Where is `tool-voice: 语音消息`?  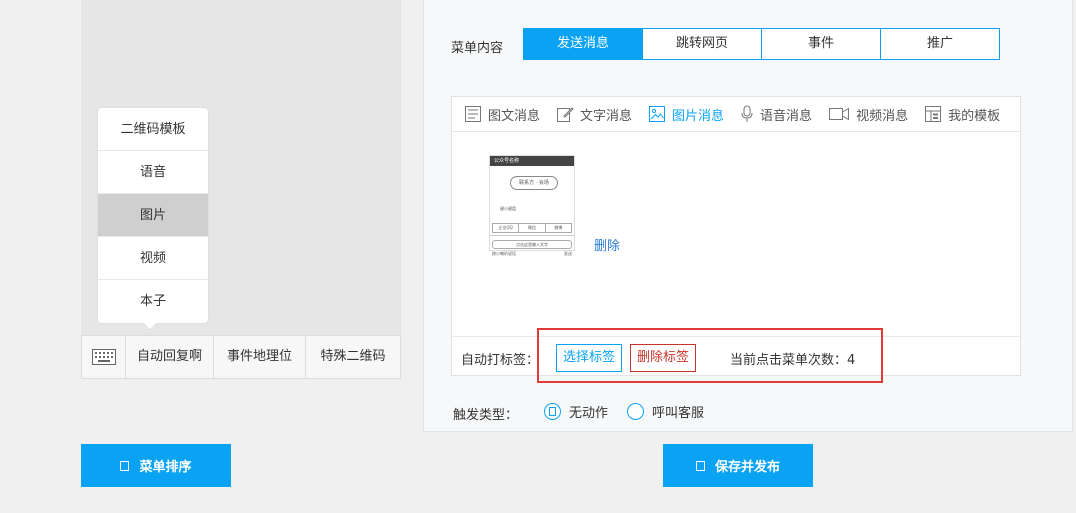
tool-voice: 语音消息 is located at coordinates (776, 114).